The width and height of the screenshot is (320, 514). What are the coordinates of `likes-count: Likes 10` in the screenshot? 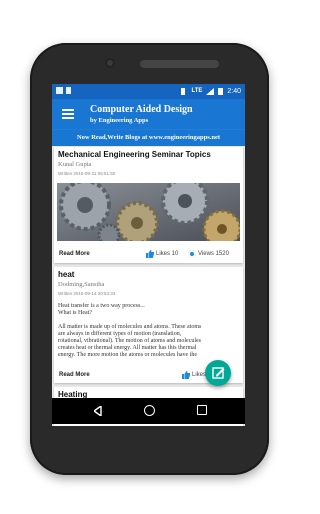 It's located at (167, 254).